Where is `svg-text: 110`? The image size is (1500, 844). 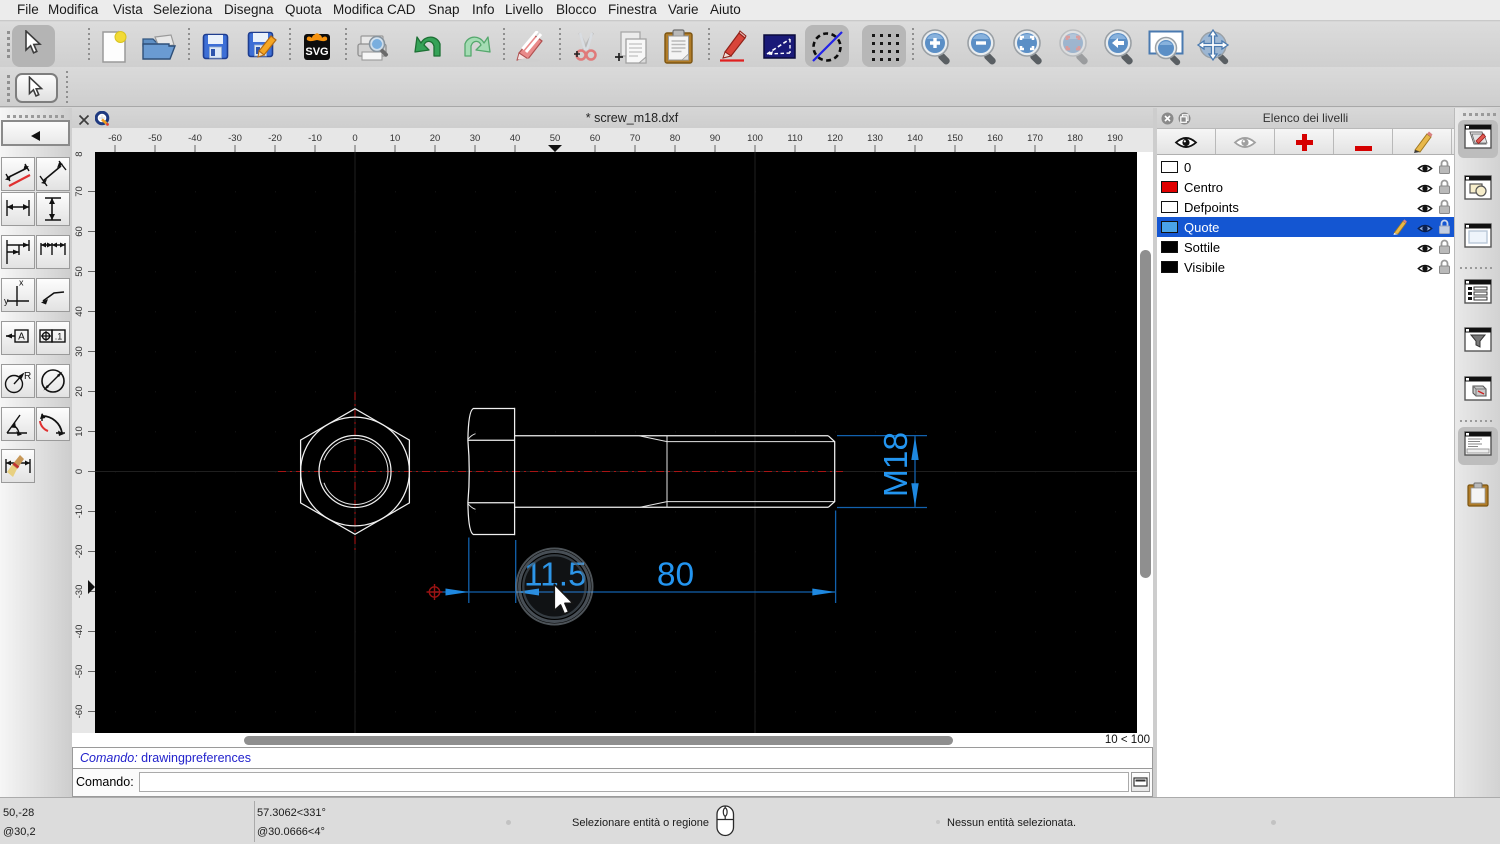
svg-text: 110 is located at coordinates (794, 138).